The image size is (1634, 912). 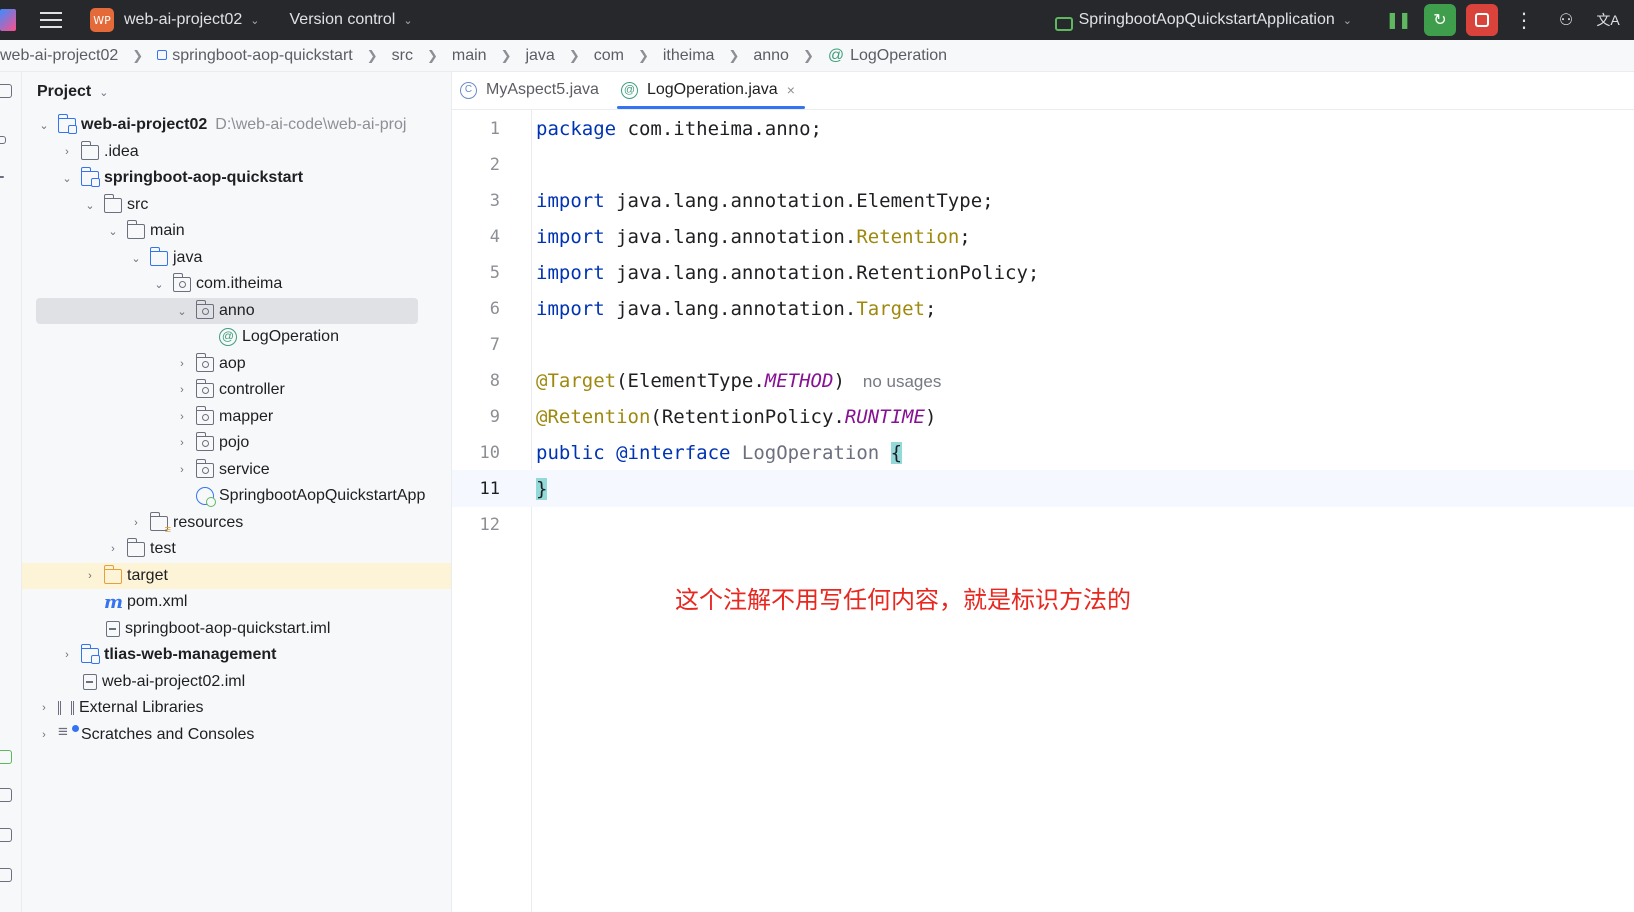 What do you see at coordinates (59, 56) in the screenshot?
I see `breadcrumb-item: web-ai-project02` at bounding box center [59, 56].